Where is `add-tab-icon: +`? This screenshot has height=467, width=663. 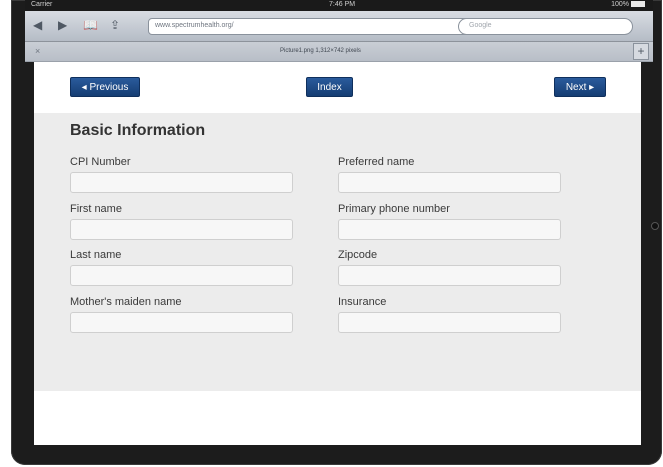 add-tab-icon: + is located at coordinates (641, 51).